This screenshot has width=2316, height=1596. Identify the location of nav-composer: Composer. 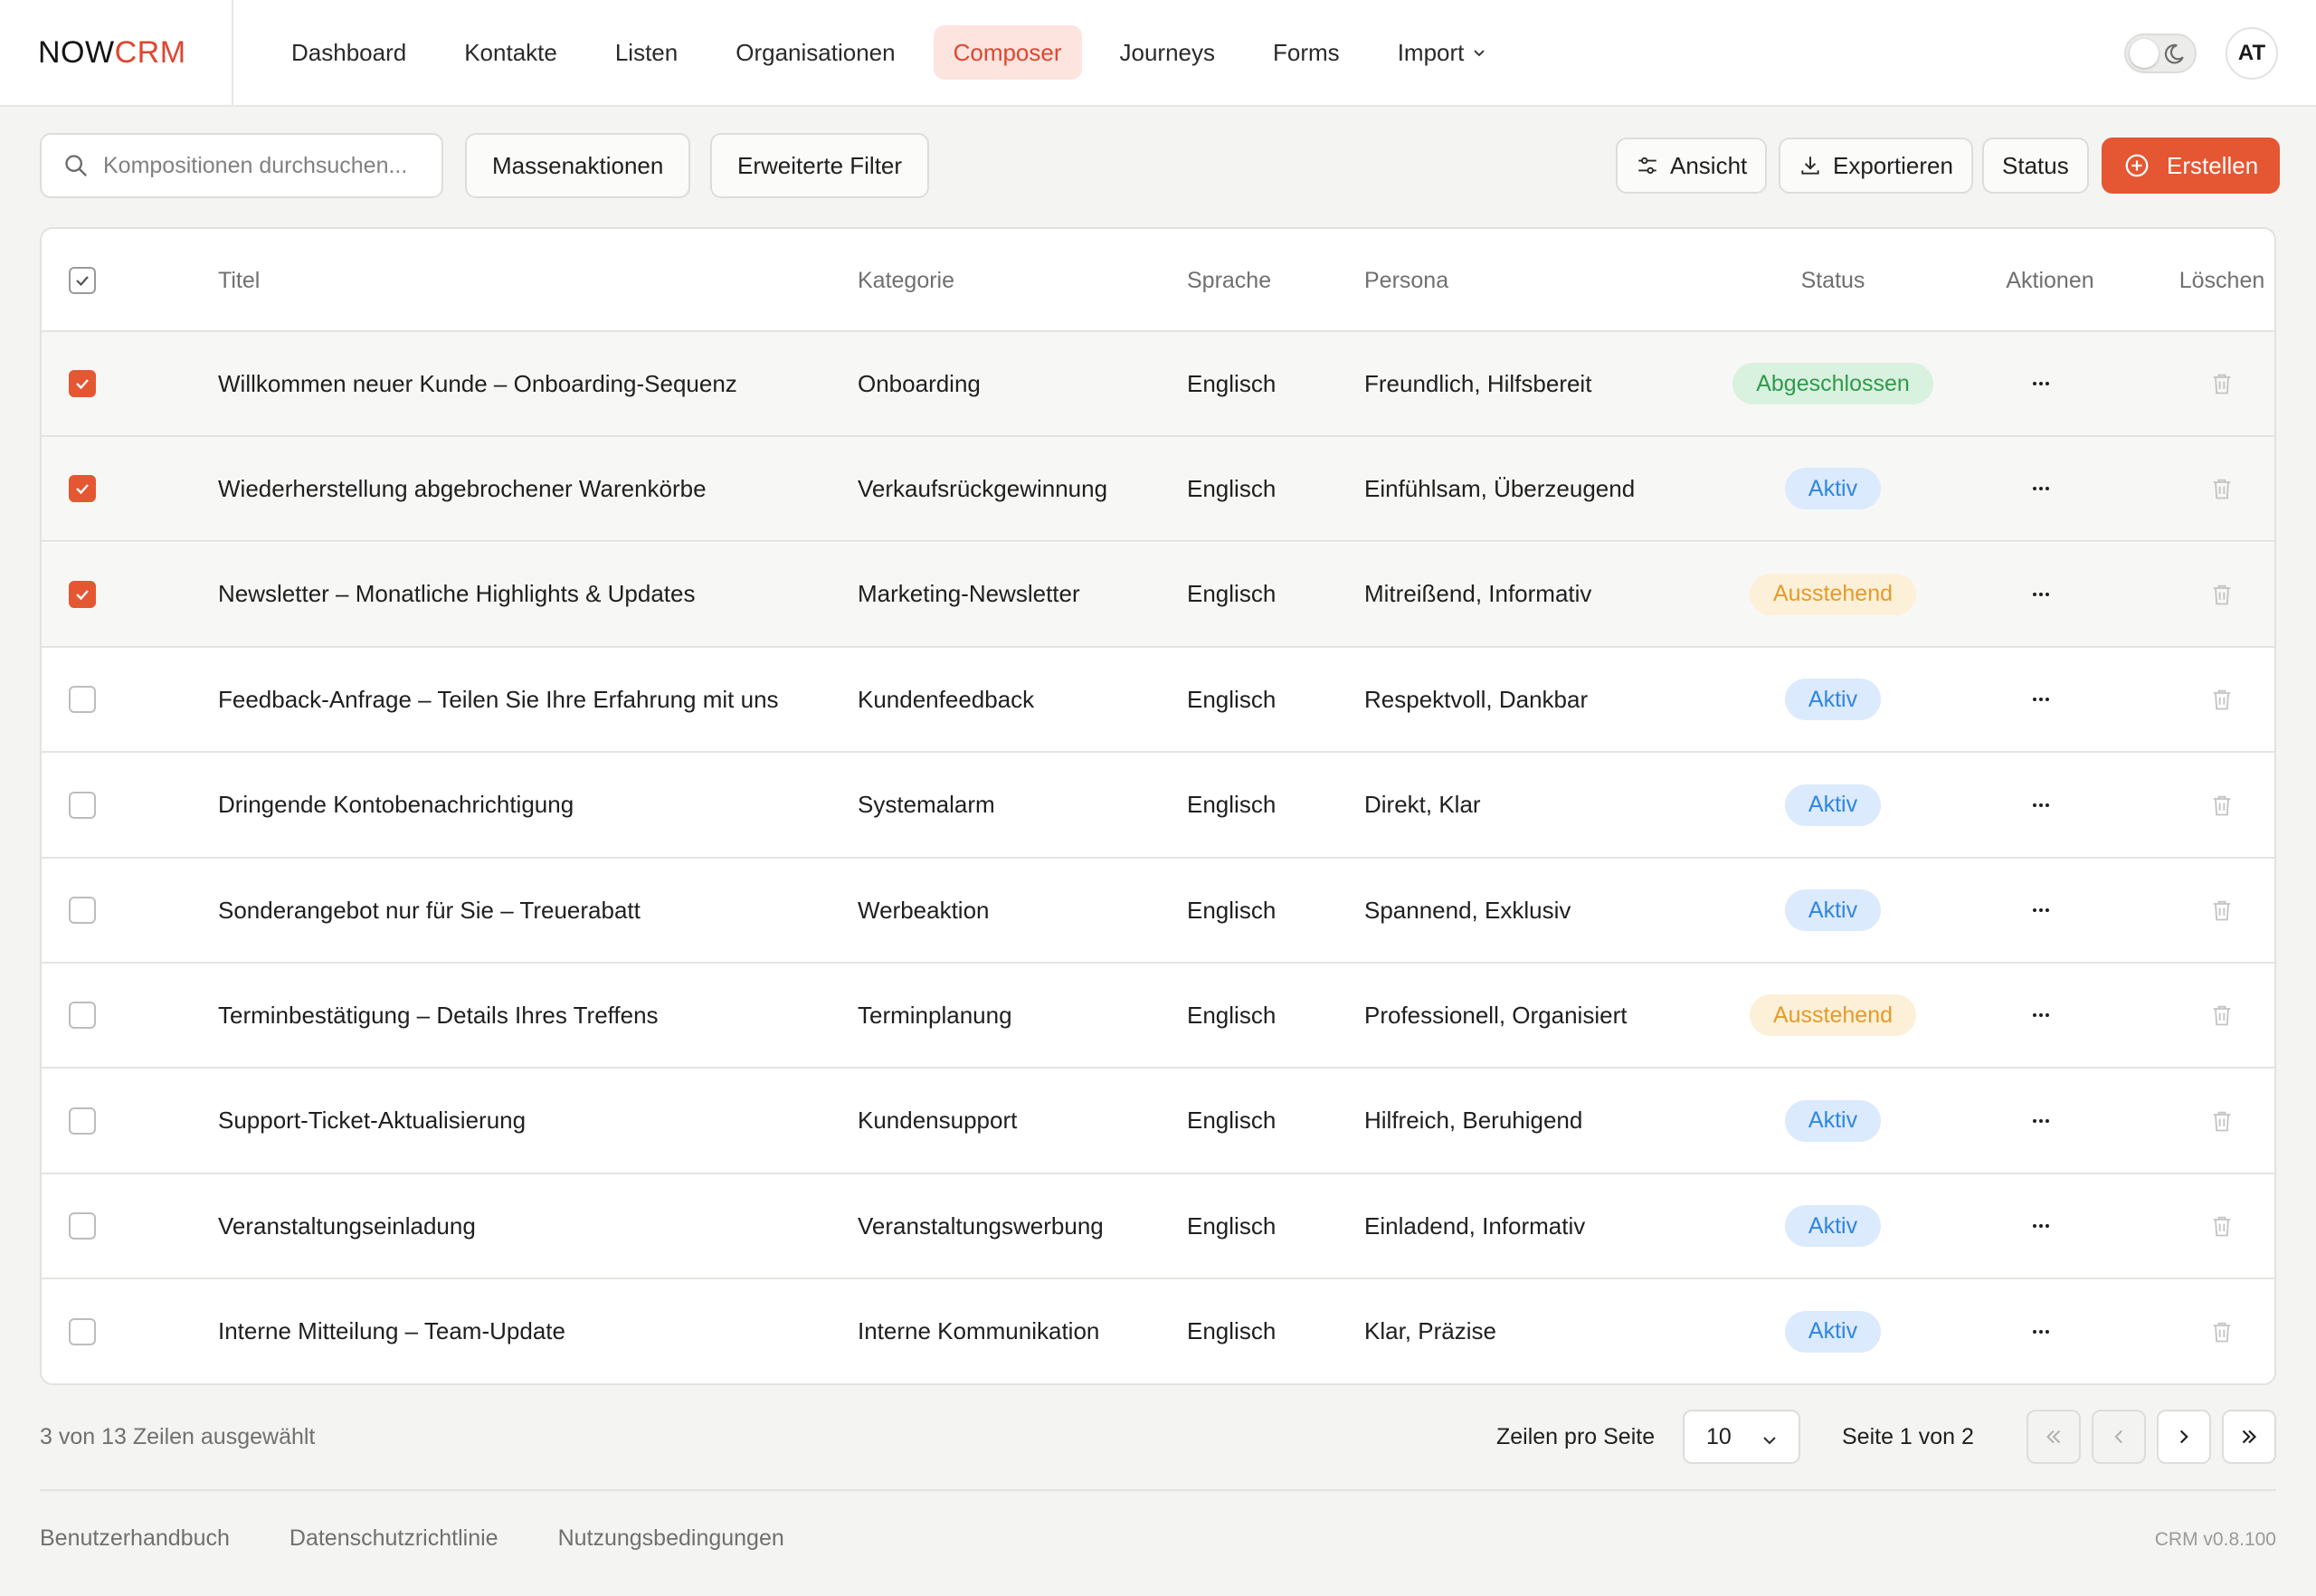
(1007, 53).